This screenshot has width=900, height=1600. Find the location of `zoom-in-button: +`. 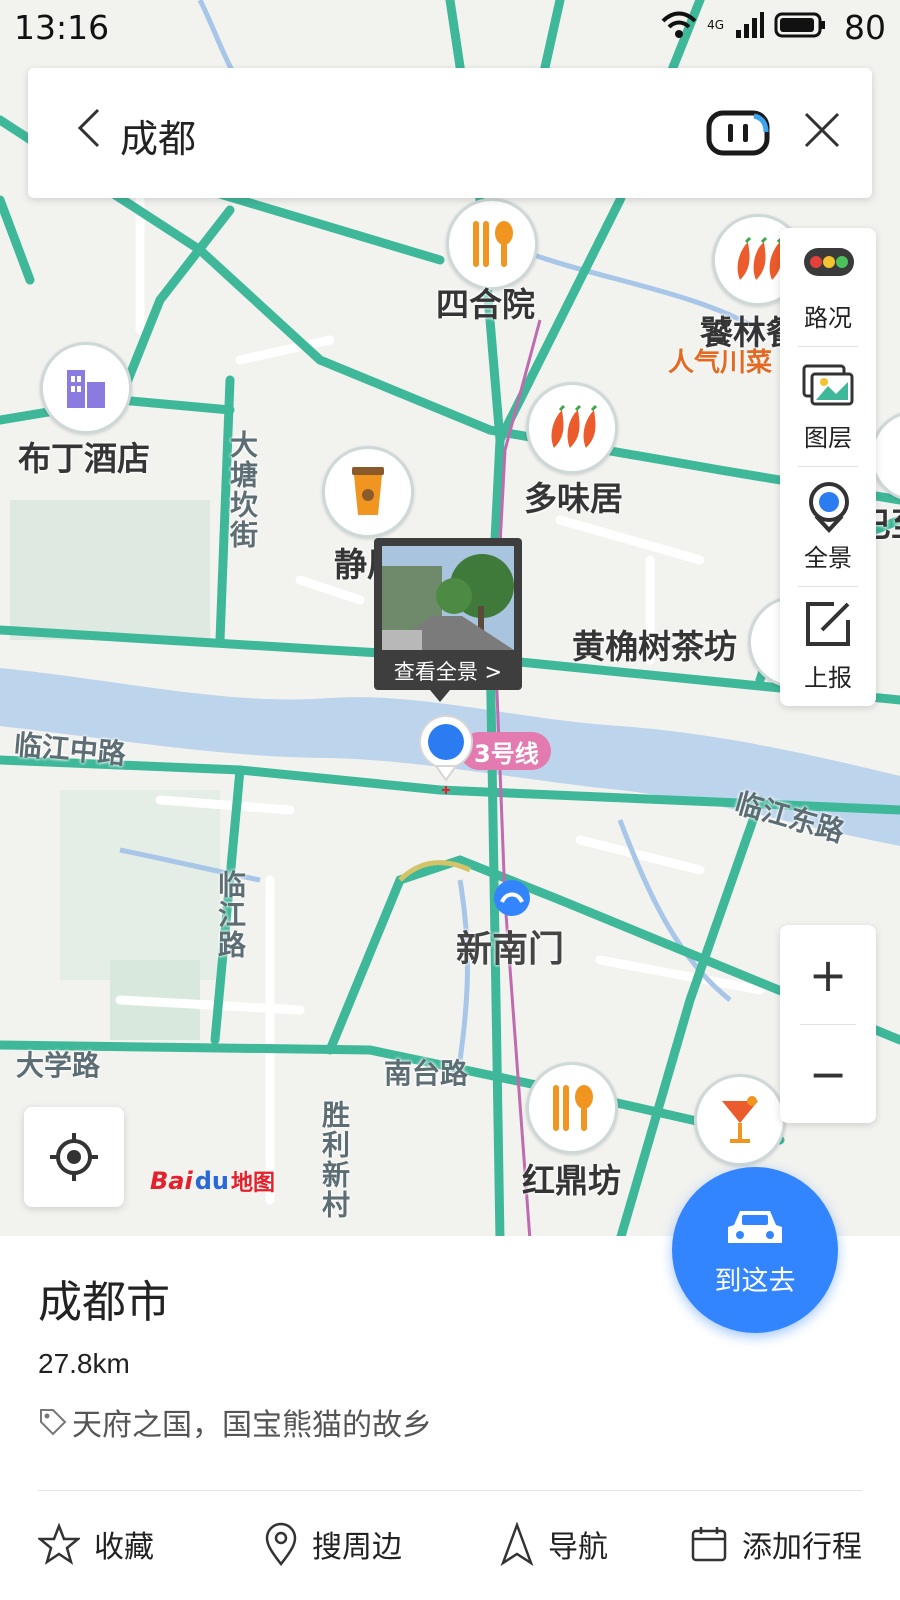

zoom-in-button: + is located at coordinates (828, 974).